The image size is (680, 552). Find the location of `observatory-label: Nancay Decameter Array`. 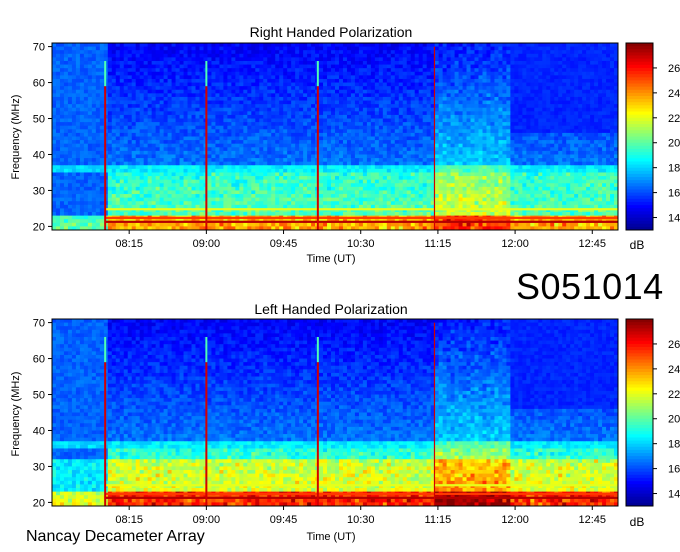

observatory-label: Nancay Decameter Array is located at coordinates (115, 536).